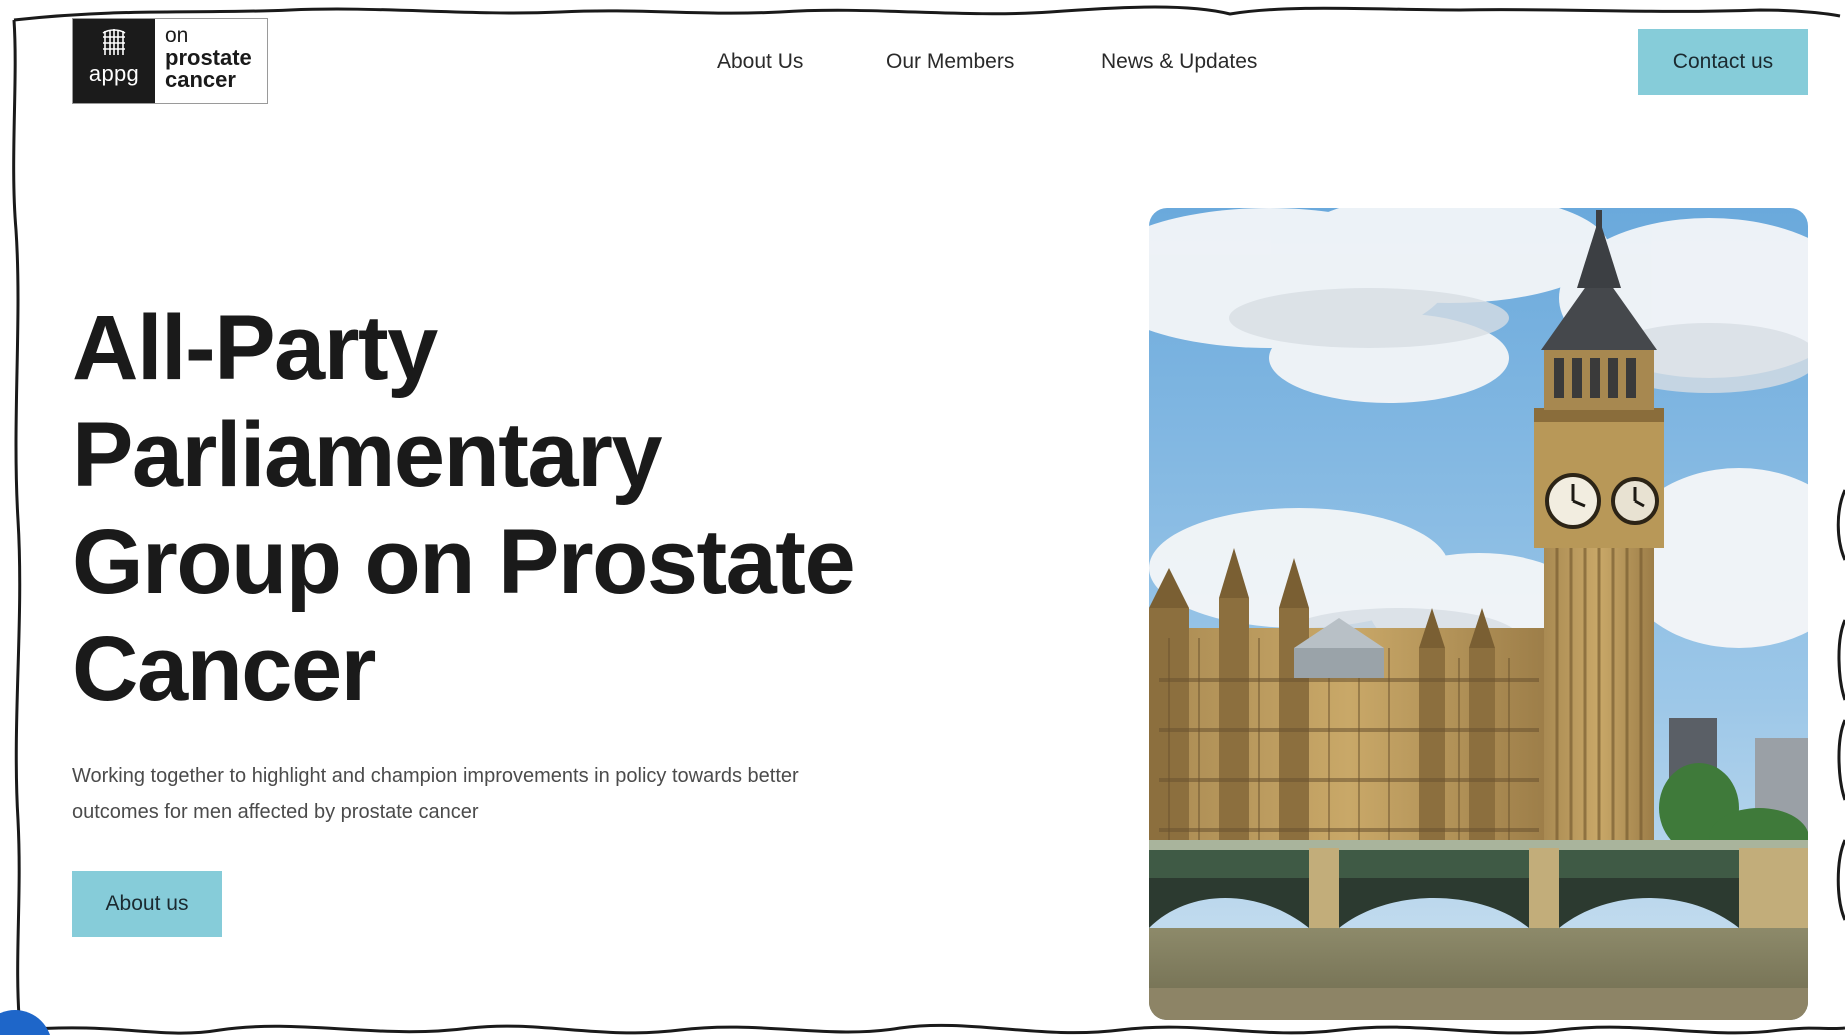 This screenshot has height=1035, width=1845. Describe the element at coordinates (1723, 62) in the screenshot. I see `contact-us-button: Contact us` at that location.